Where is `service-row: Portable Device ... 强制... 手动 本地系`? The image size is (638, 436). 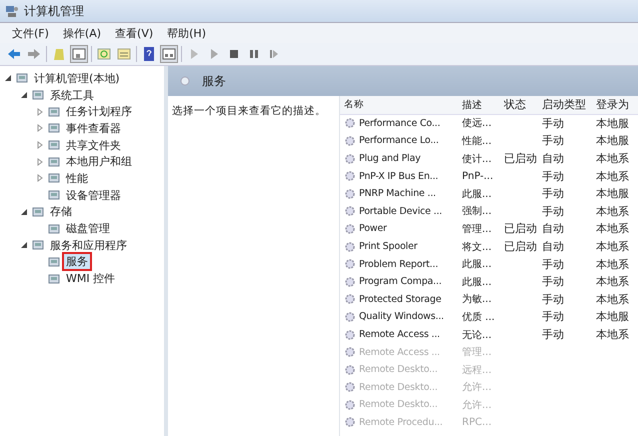
service-row: Portable Device ... 强制... 手动 本地系 is located at coordinates (489, 211).